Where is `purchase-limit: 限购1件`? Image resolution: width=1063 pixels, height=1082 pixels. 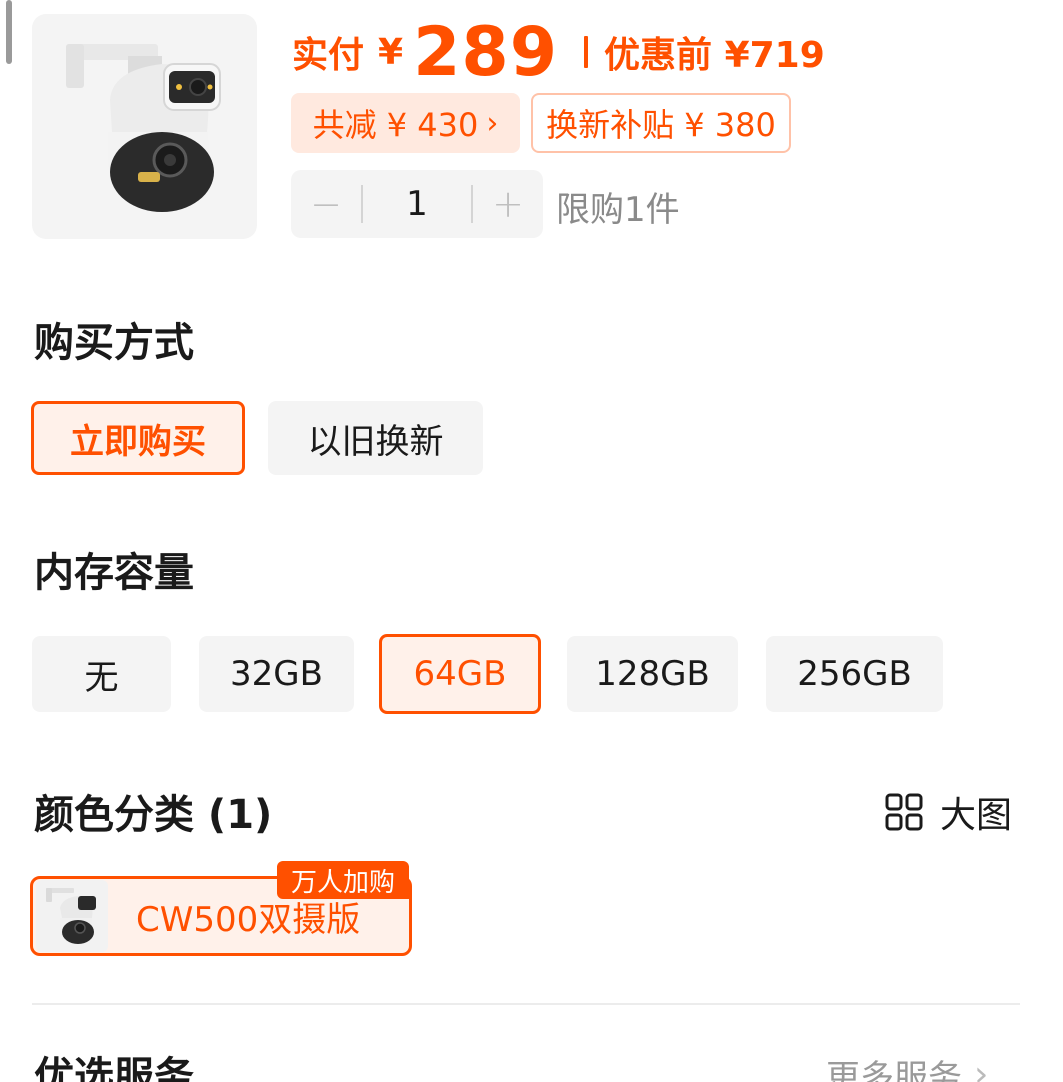
purchase-limit: 限购1件 is located at coordinates (618, 210).